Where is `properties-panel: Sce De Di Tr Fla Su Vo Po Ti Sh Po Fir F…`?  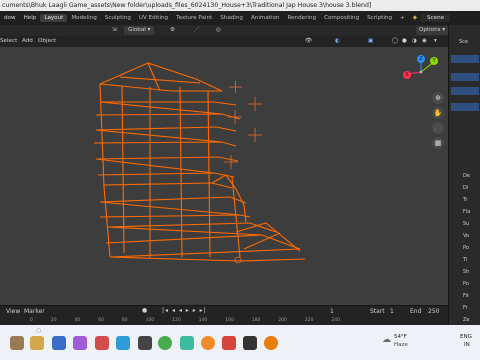
properties-panel: Sce De Di Tr Fla Su Vo Po Ti Sh Po Fir F… is located at coordinates (464, 175).